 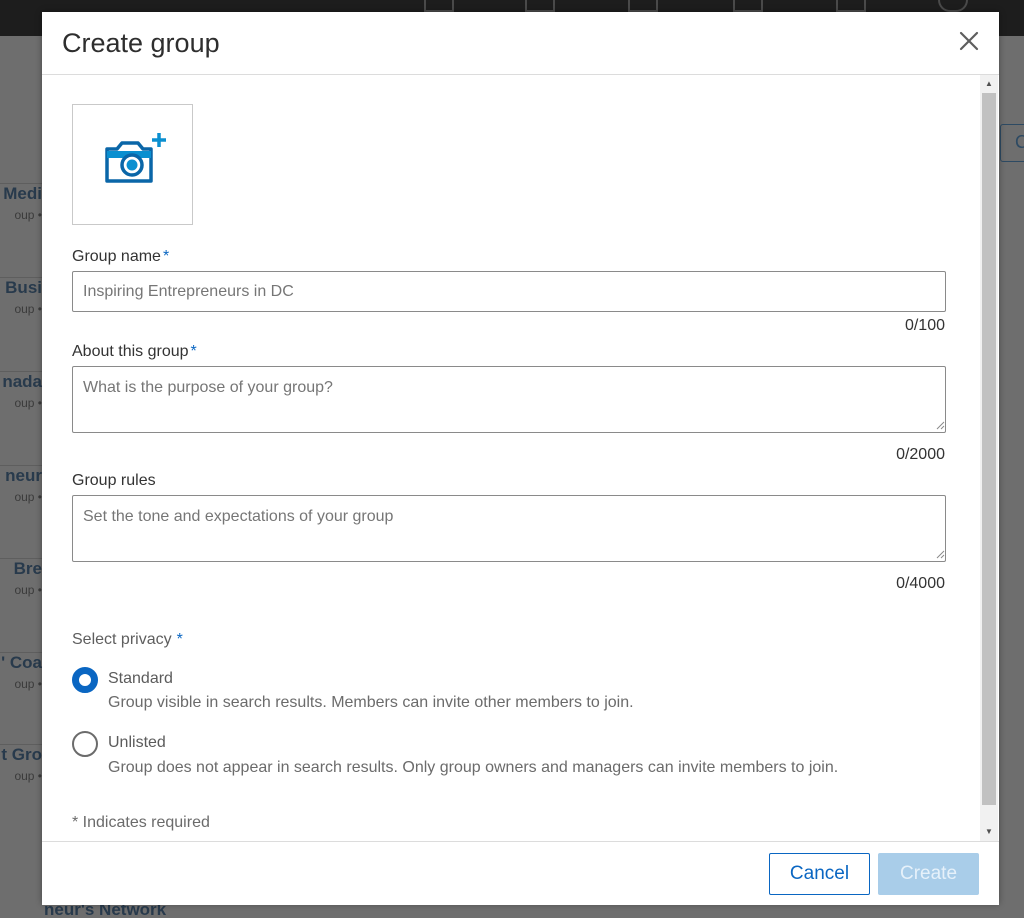 What do you see at coordinates (1012, 143) in the screenshot?
I see `background-button: C` at bounding box center [1012, 143].